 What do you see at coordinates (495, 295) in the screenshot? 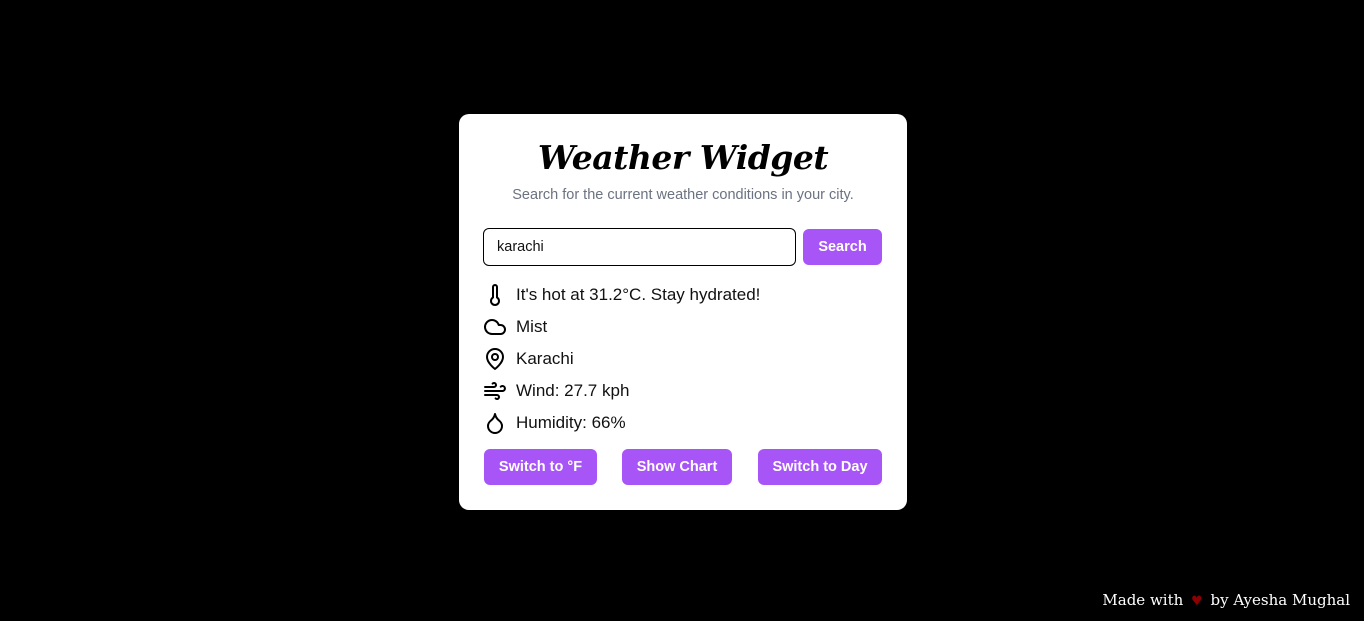
I see `thermometer-icon` at bounding box center [495, 295].